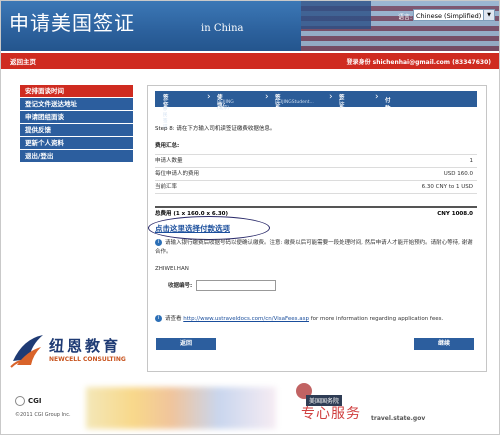 The height and width of the screenshot is (435, 500). Describe the element at coordinates (444, 344) in the screenshot. I see `continue-button: 继续` at that location.